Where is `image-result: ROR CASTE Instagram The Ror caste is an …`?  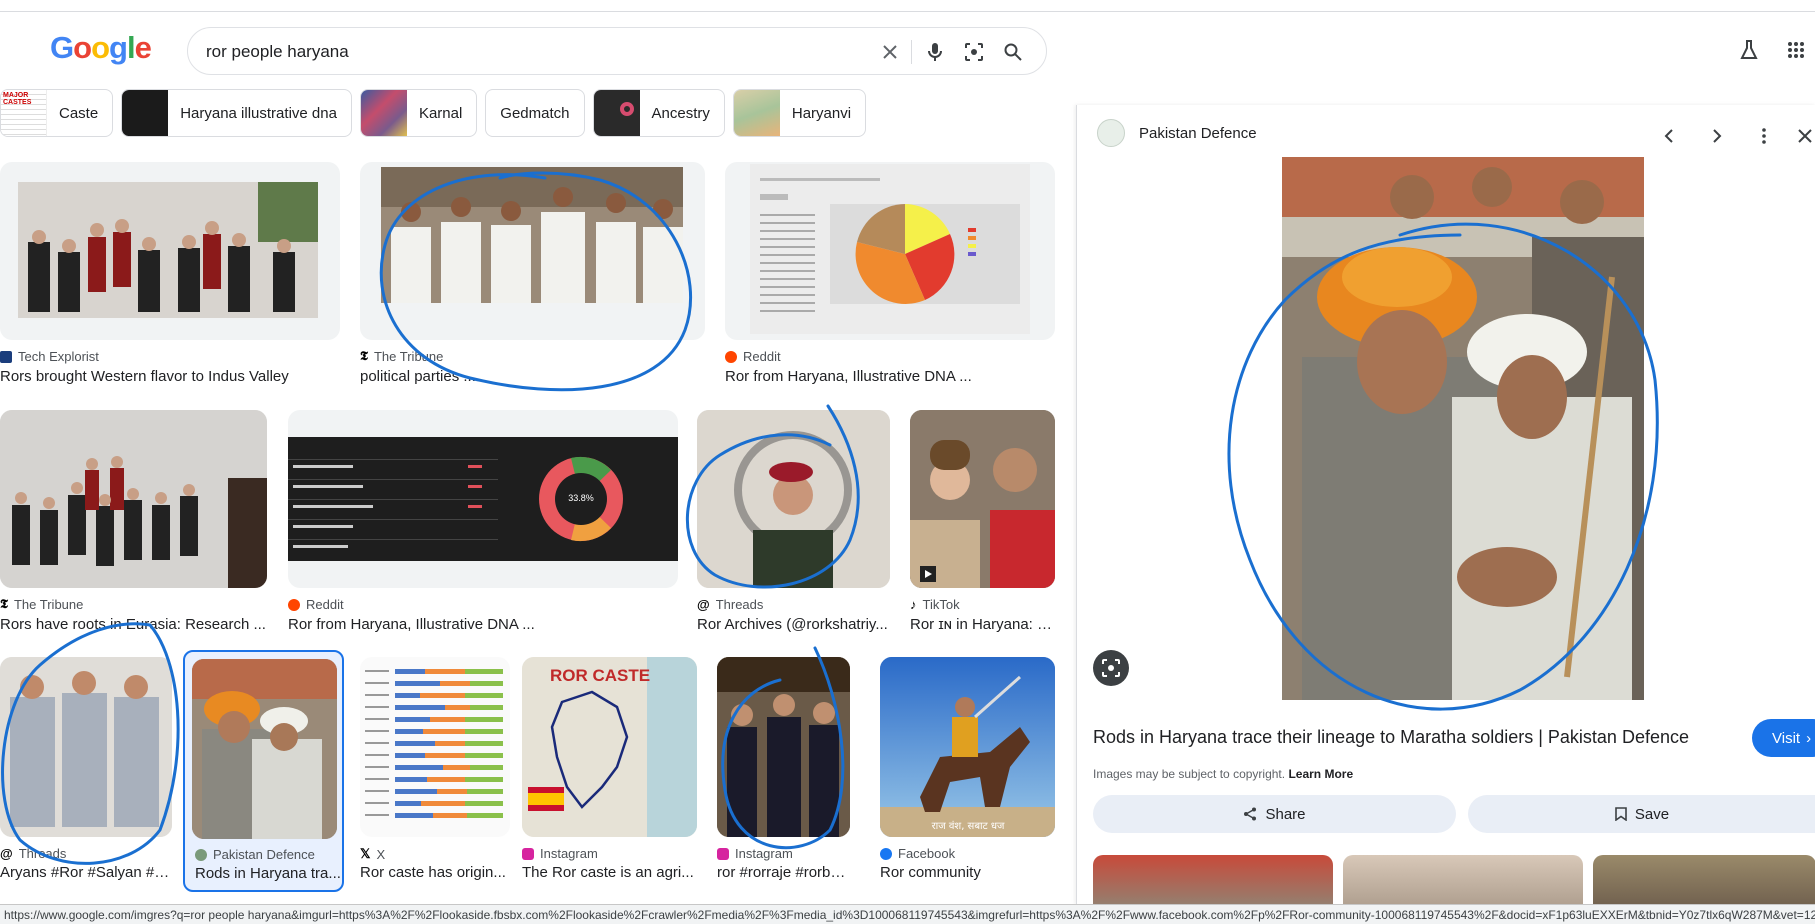 image-result: ROR CASTE Instagram The Ror caste is an … is located at coordinates (609, 772).